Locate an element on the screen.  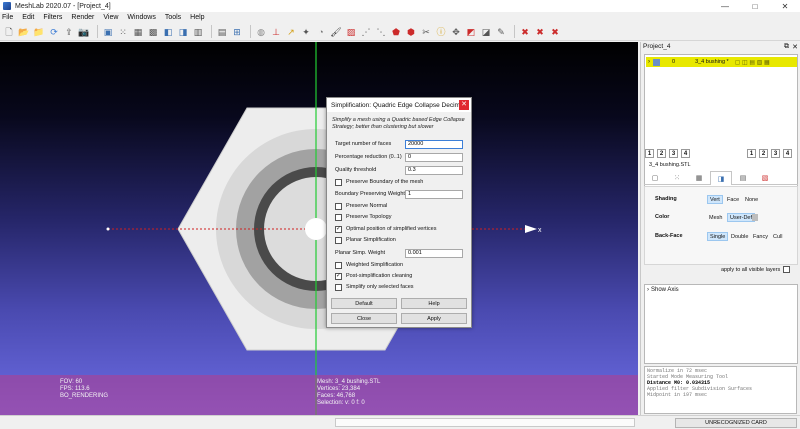
edit-reference-icon: ✂ is located at coordinates (426, 32).